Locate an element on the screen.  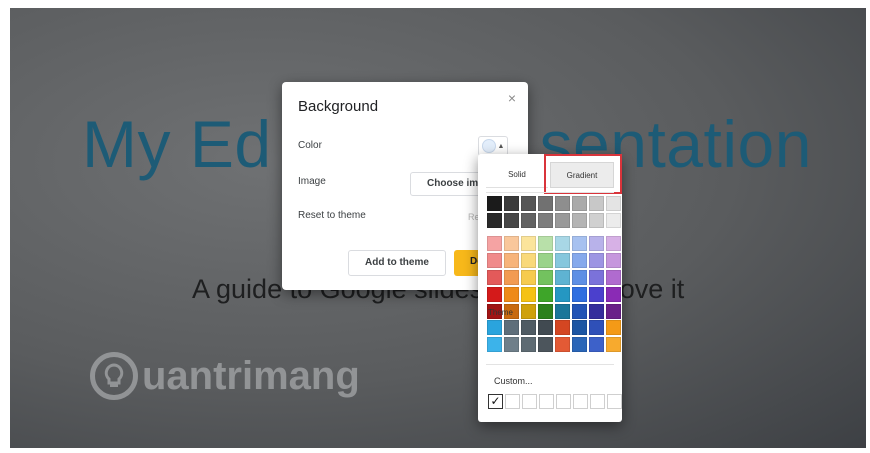
custom-color-row: ✓ is located at coordinates (556, 401).